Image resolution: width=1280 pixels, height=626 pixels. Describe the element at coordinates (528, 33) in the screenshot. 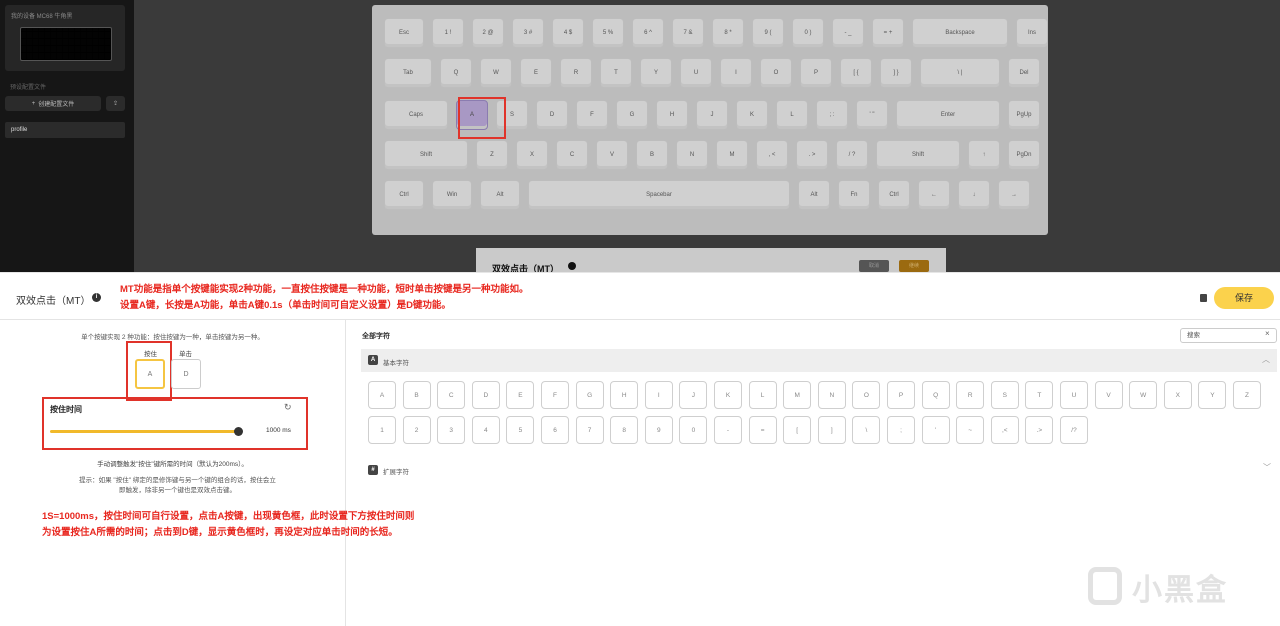

I see `key-3: 3 #` at that location.